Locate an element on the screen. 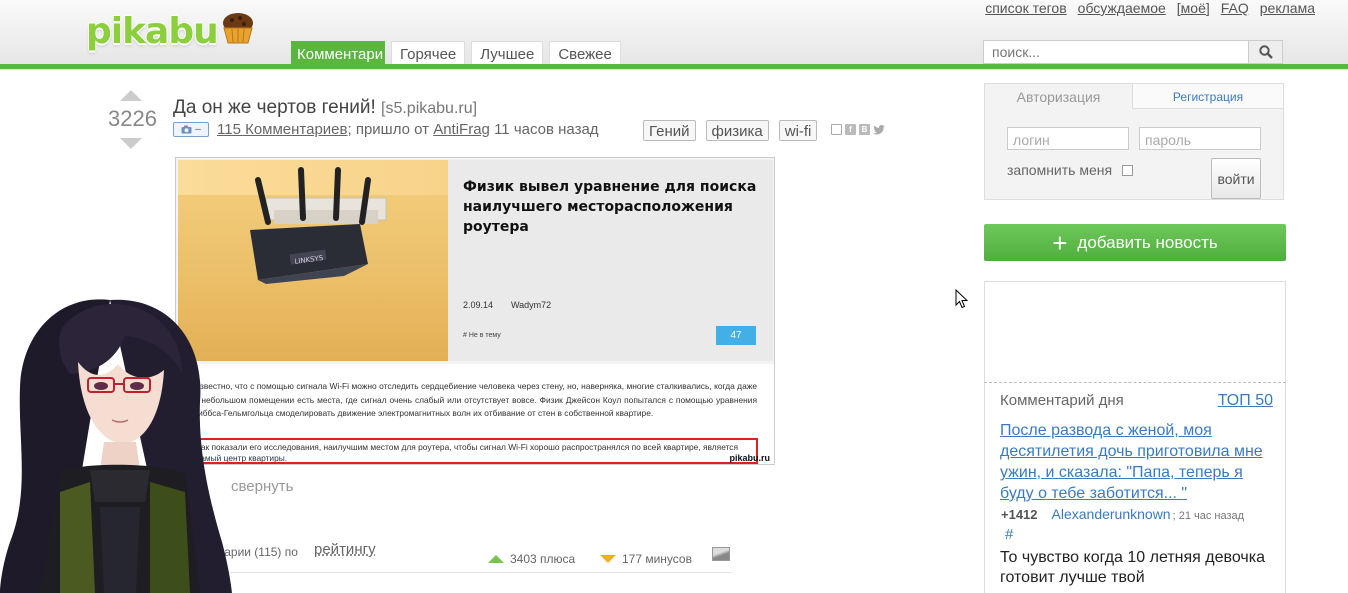 The width and height of the screenshot is (1348, 593). login-button: войти is located at coordinates (1236, 178).